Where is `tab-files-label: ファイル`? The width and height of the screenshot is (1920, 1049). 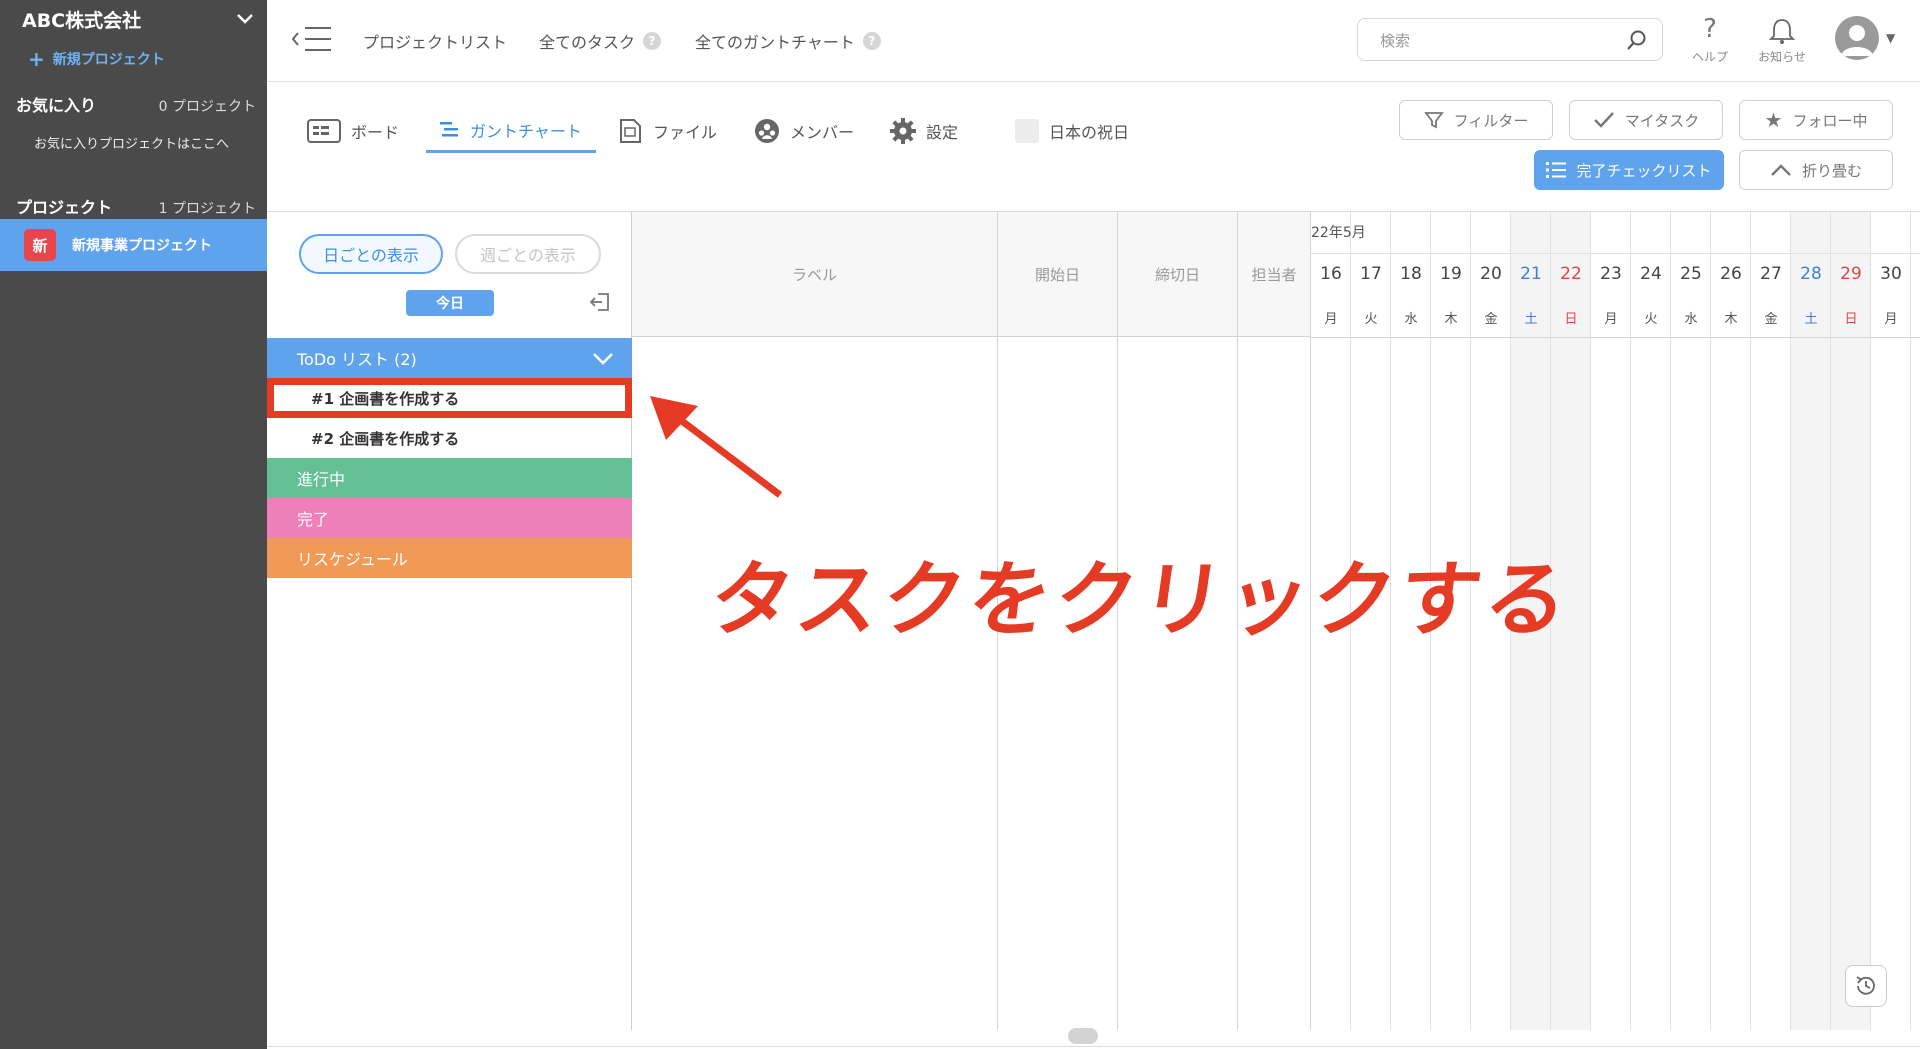
tab-files-label: ファイル is located at coordinates (685, 132).